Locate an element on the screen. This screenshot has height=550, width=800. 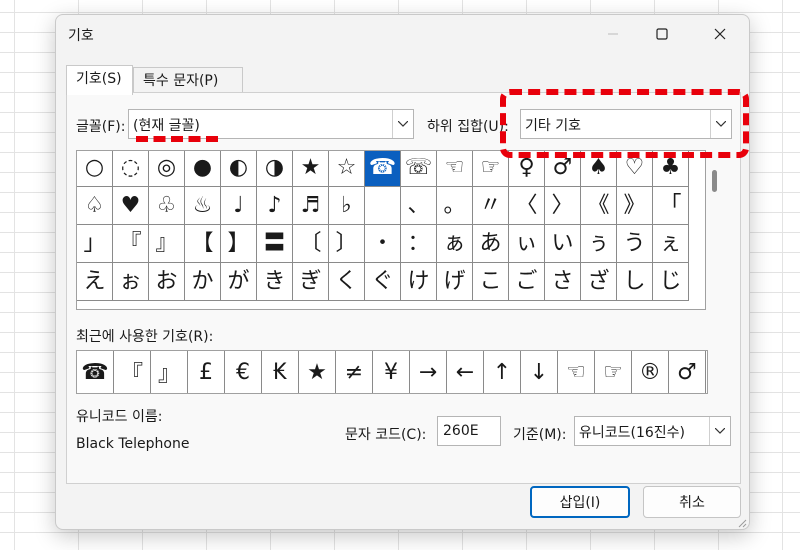
char-code-input: 260E is located at coordinates (469, 431).